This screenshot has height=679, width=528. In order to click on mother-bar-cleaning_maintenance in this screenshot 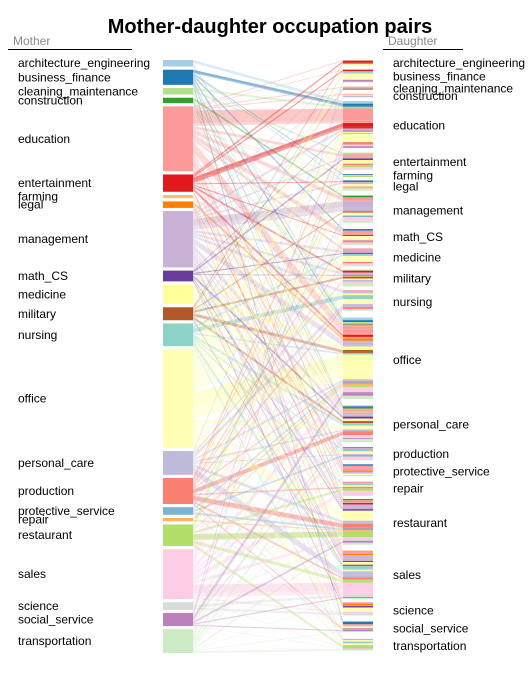, I will do `click(178, 91)`.